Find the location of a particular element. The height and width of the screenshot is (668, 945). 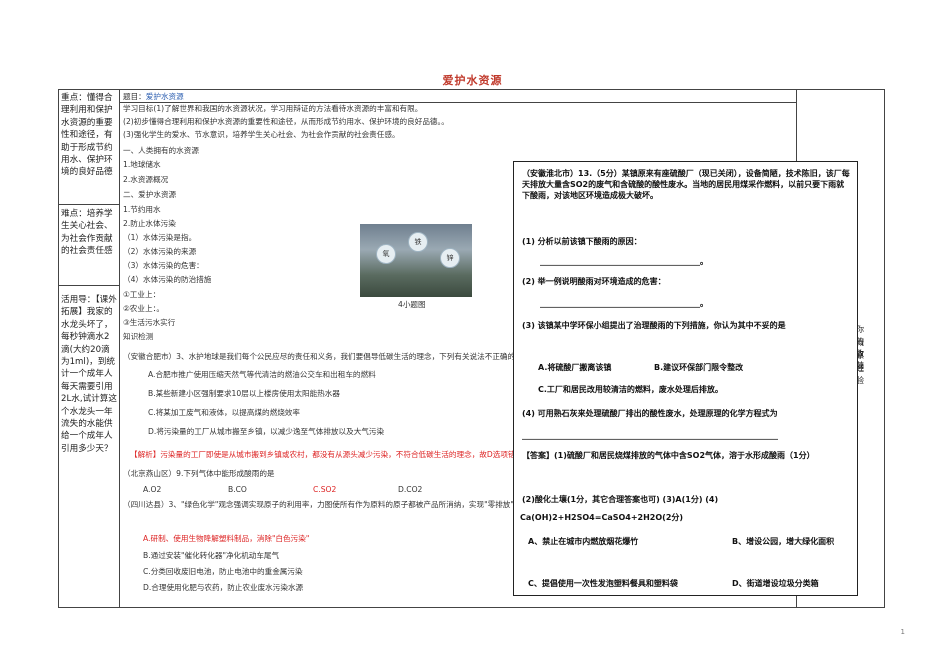

row-divider-focus is located at coordinates (89, 204).